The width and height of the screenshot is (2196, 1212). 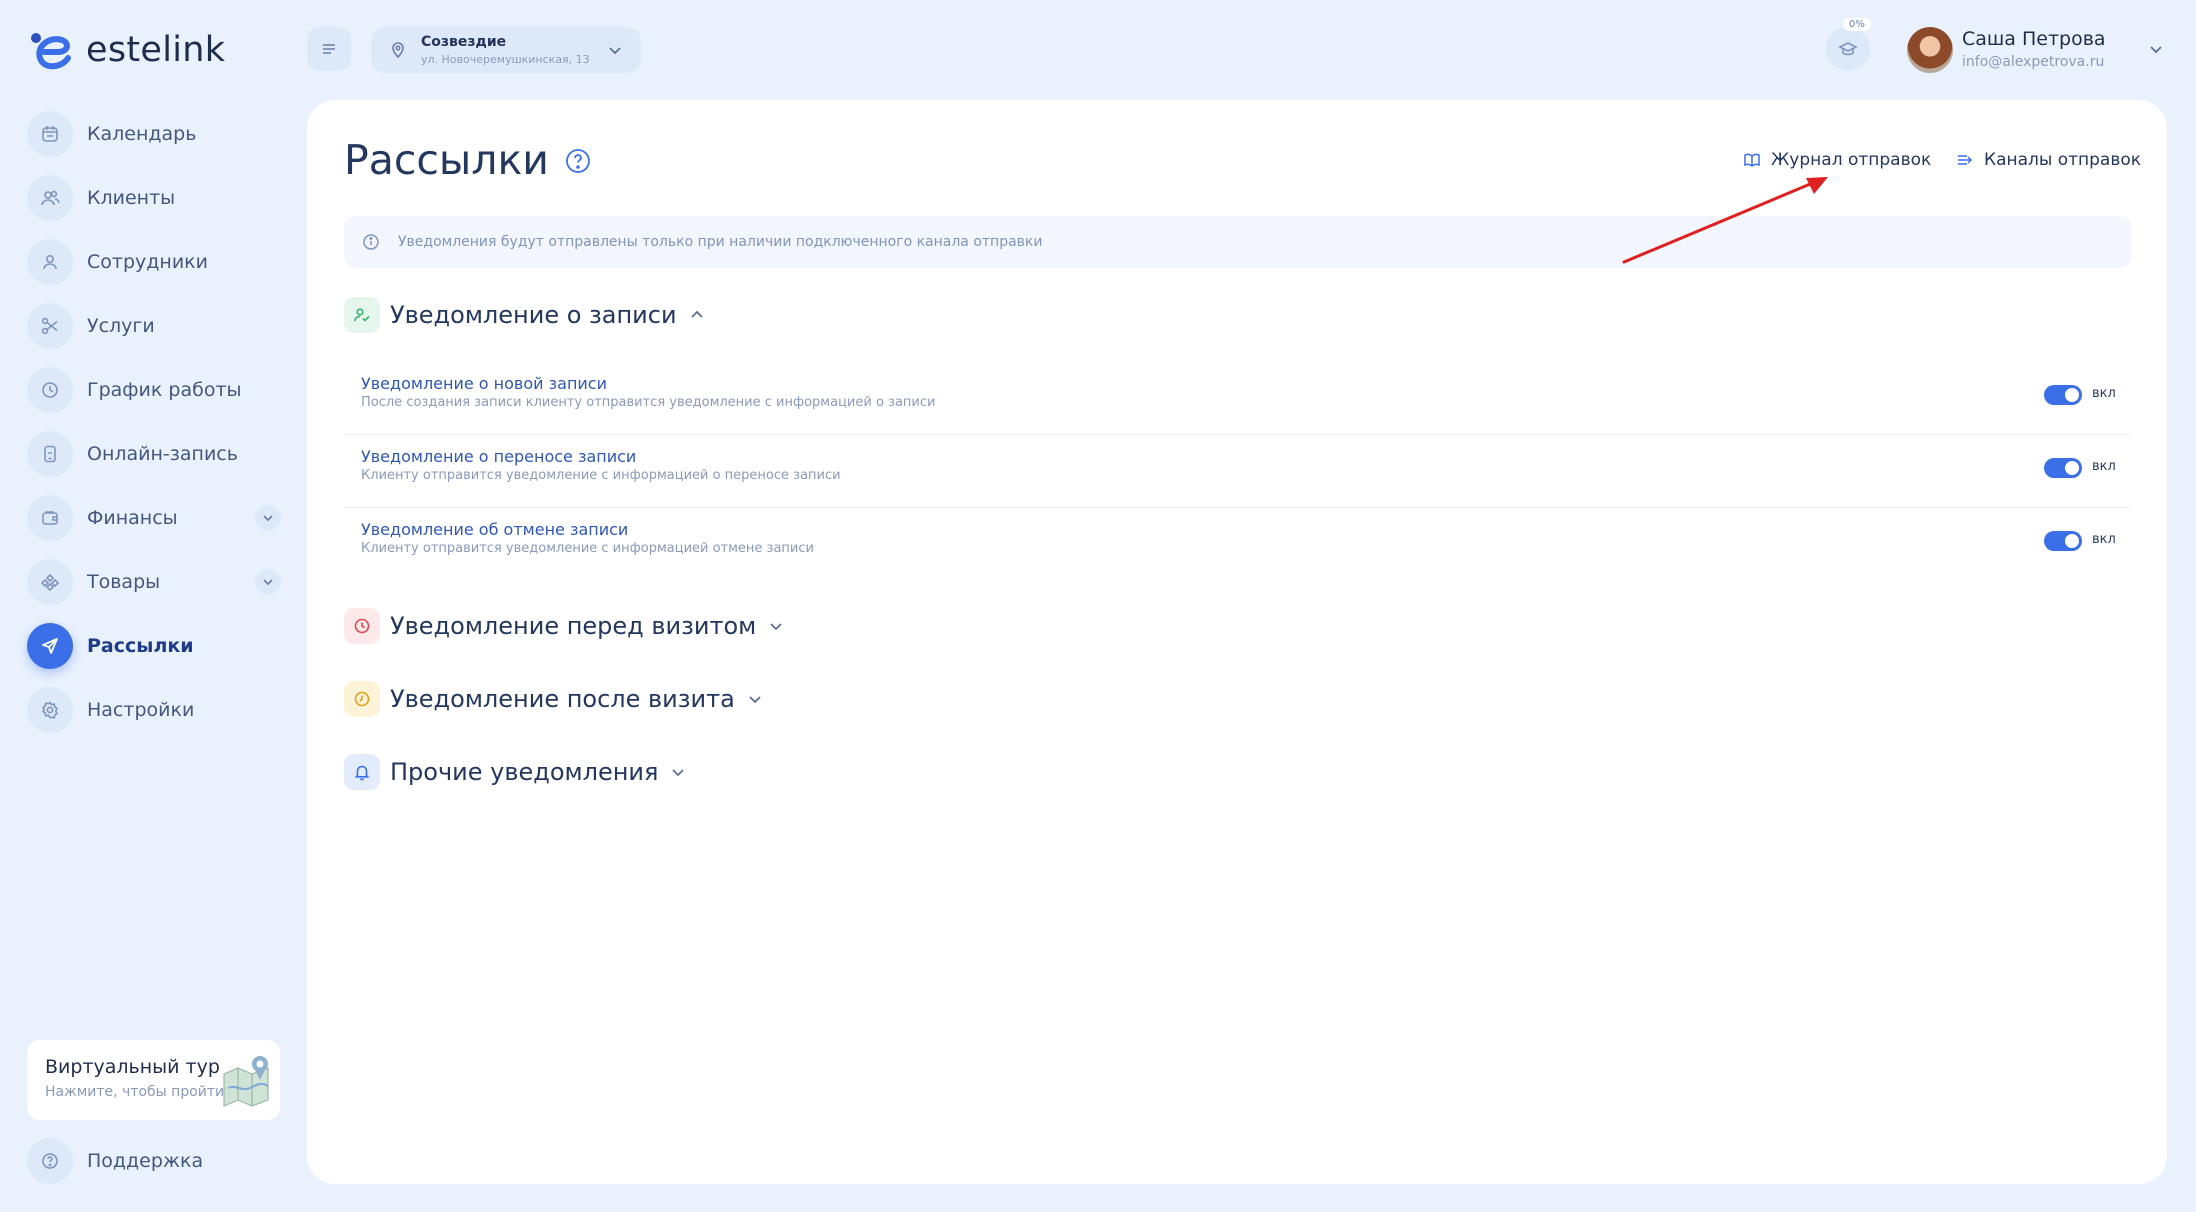 I want to click on sidebar-item-label: Рассылки, so click(x=140, y=646).